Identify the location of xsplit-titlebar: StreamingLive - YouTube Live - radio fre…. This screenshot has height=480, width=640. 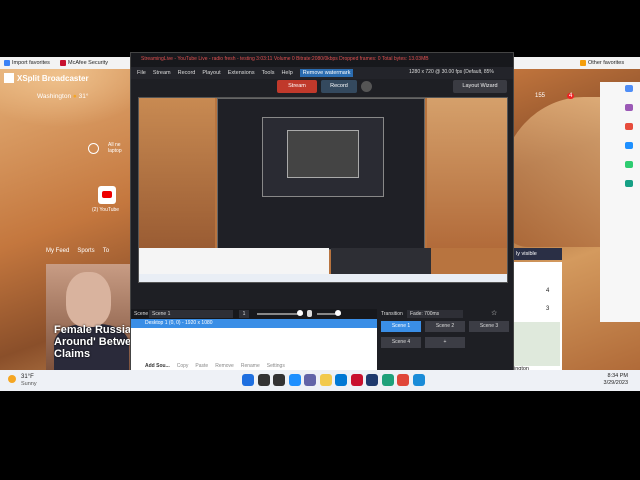
(322, 60).